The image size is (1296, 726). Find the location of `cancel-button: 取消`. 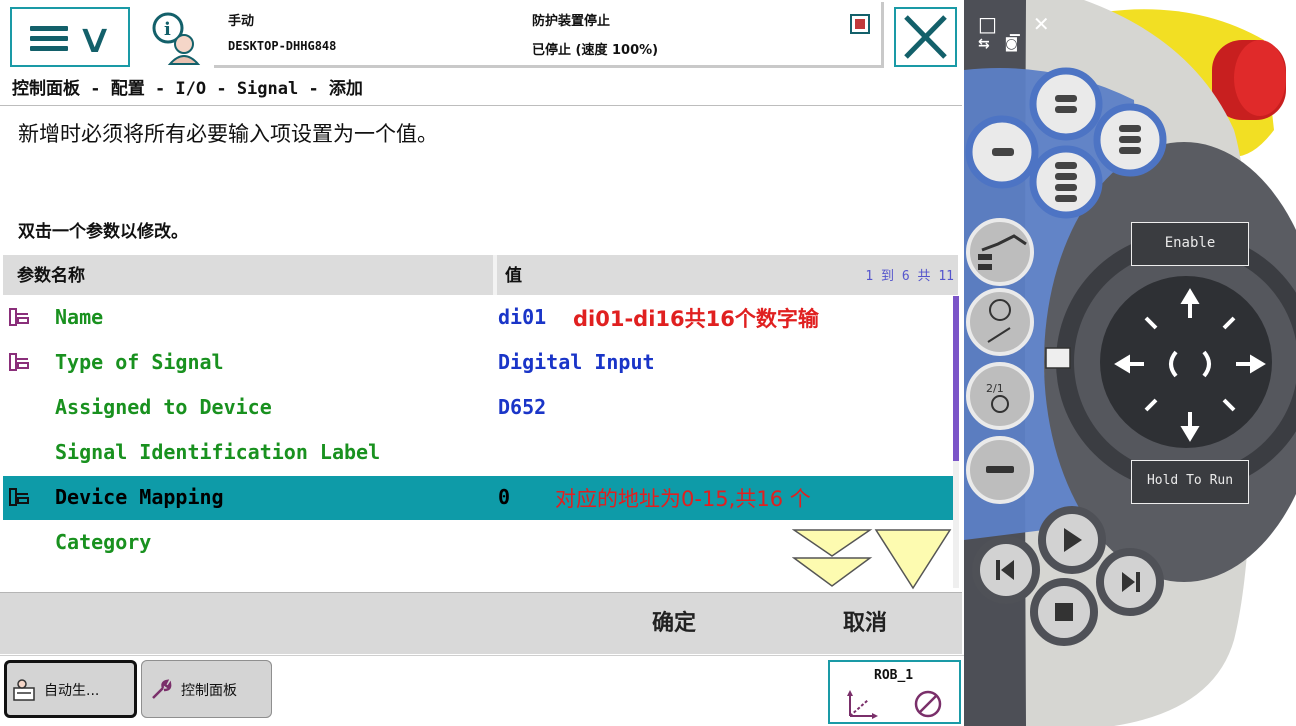

cancel-button: 取消 is located at coordinates (865, 621).